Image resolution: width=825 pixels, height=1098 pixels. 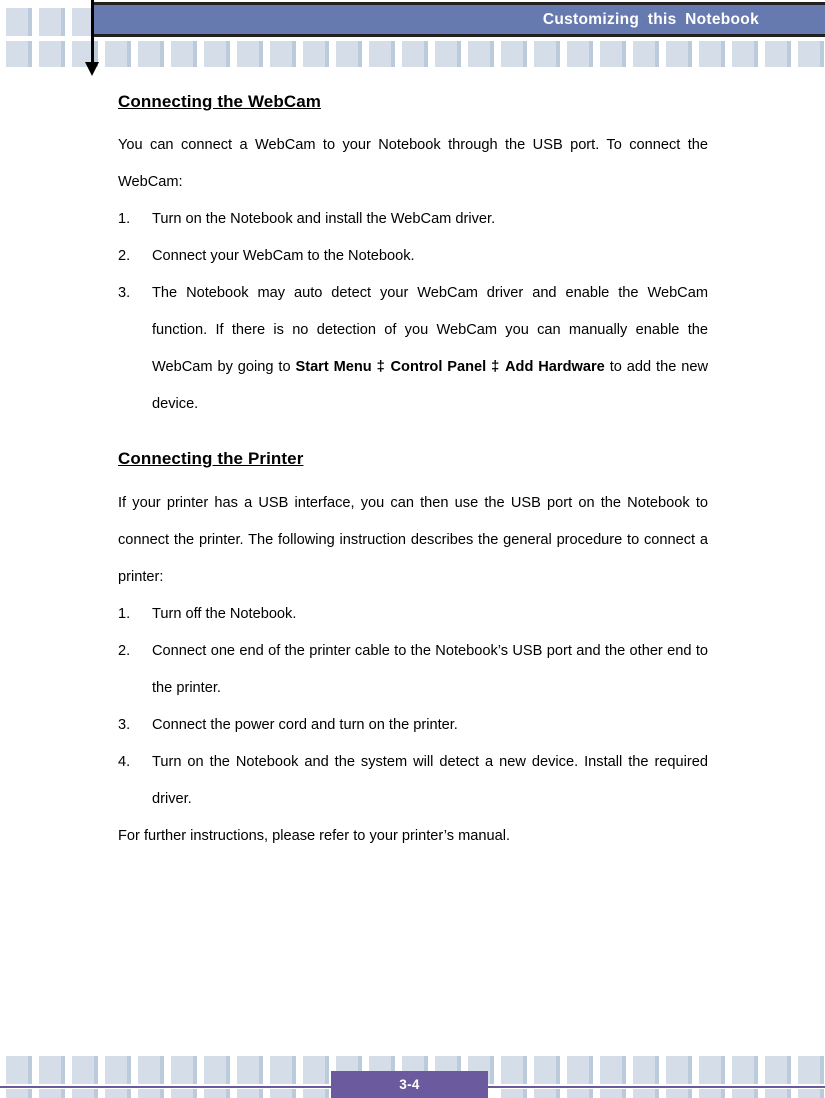 What do you see at coordinates (124, 761) in the screenshot?
I see `list-item-number: 4.` at bounding box center [124, 761].